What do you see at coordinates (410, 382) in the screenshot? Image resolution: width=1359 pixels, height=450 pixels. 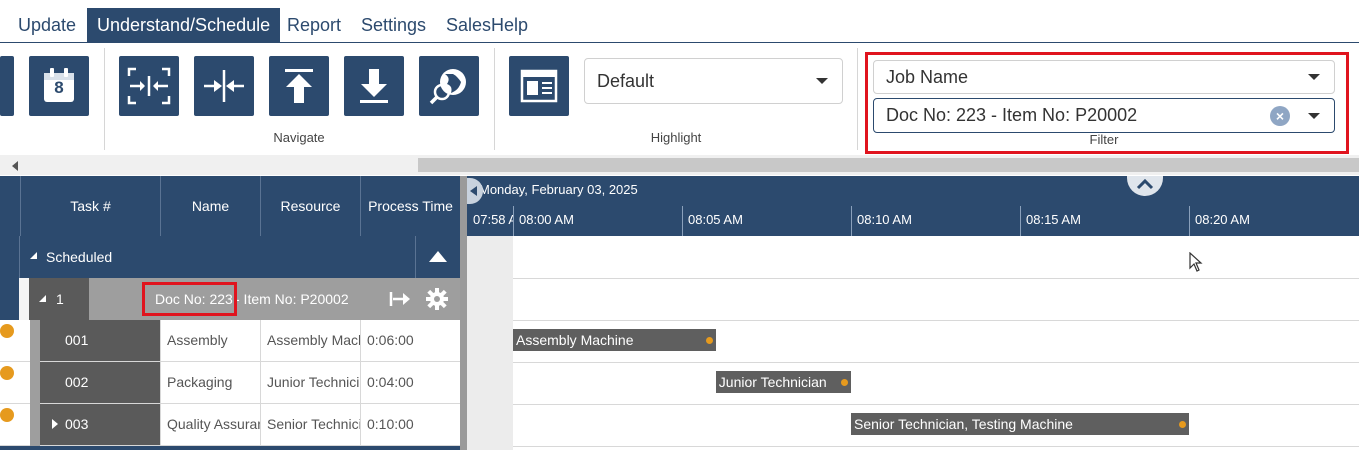 I see `task-process-time: 0:04:00` at bounding box center [410, 382].